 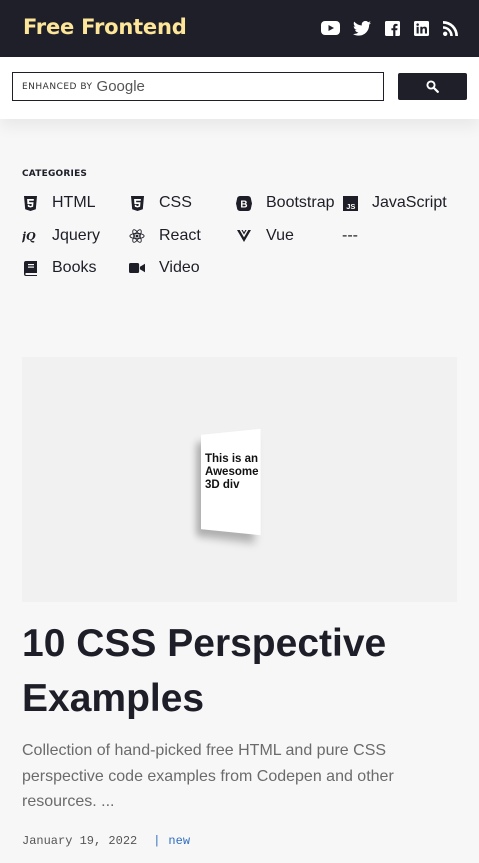 What do you see at coordinates (57, 86) in the screenshot?
I see `enhanced-by-label: ENHANCED BY` at bounding box center [57, 86].